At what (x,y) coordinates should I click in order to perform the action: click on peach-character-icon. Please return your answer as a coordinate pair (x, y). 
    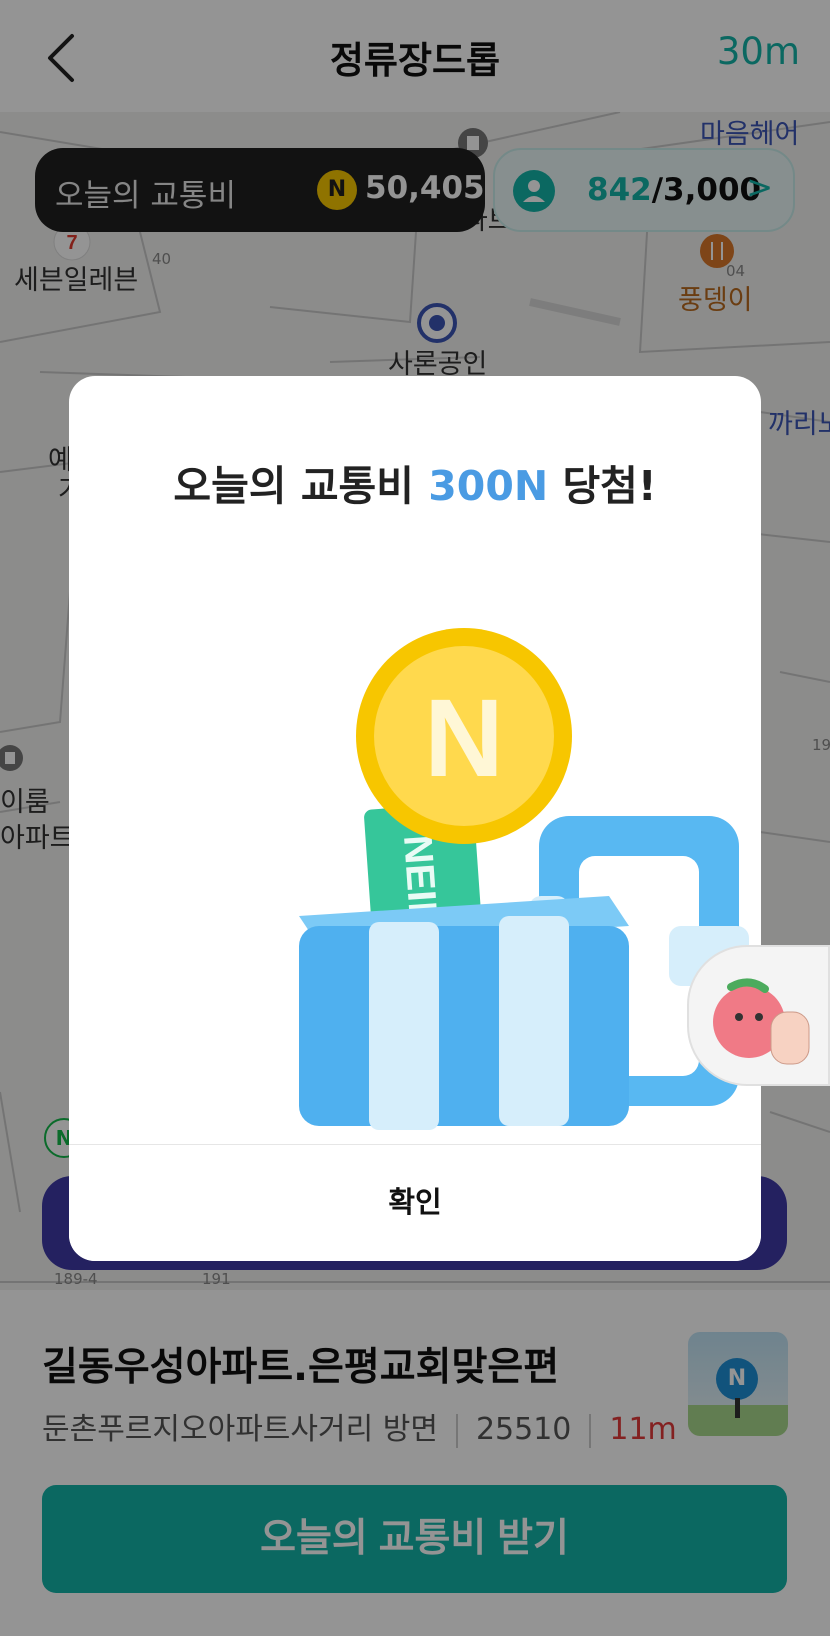
    Looking at the image, I should click on (761, 1021).